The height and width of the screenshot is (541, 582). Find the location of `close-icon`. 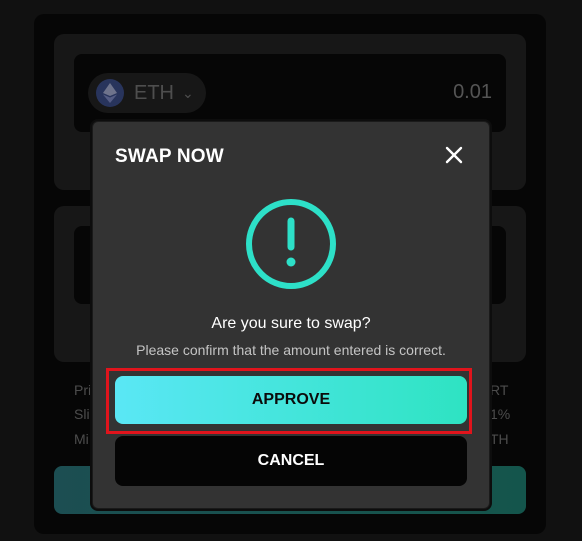

close-icon is located at coordinates (454, 155).